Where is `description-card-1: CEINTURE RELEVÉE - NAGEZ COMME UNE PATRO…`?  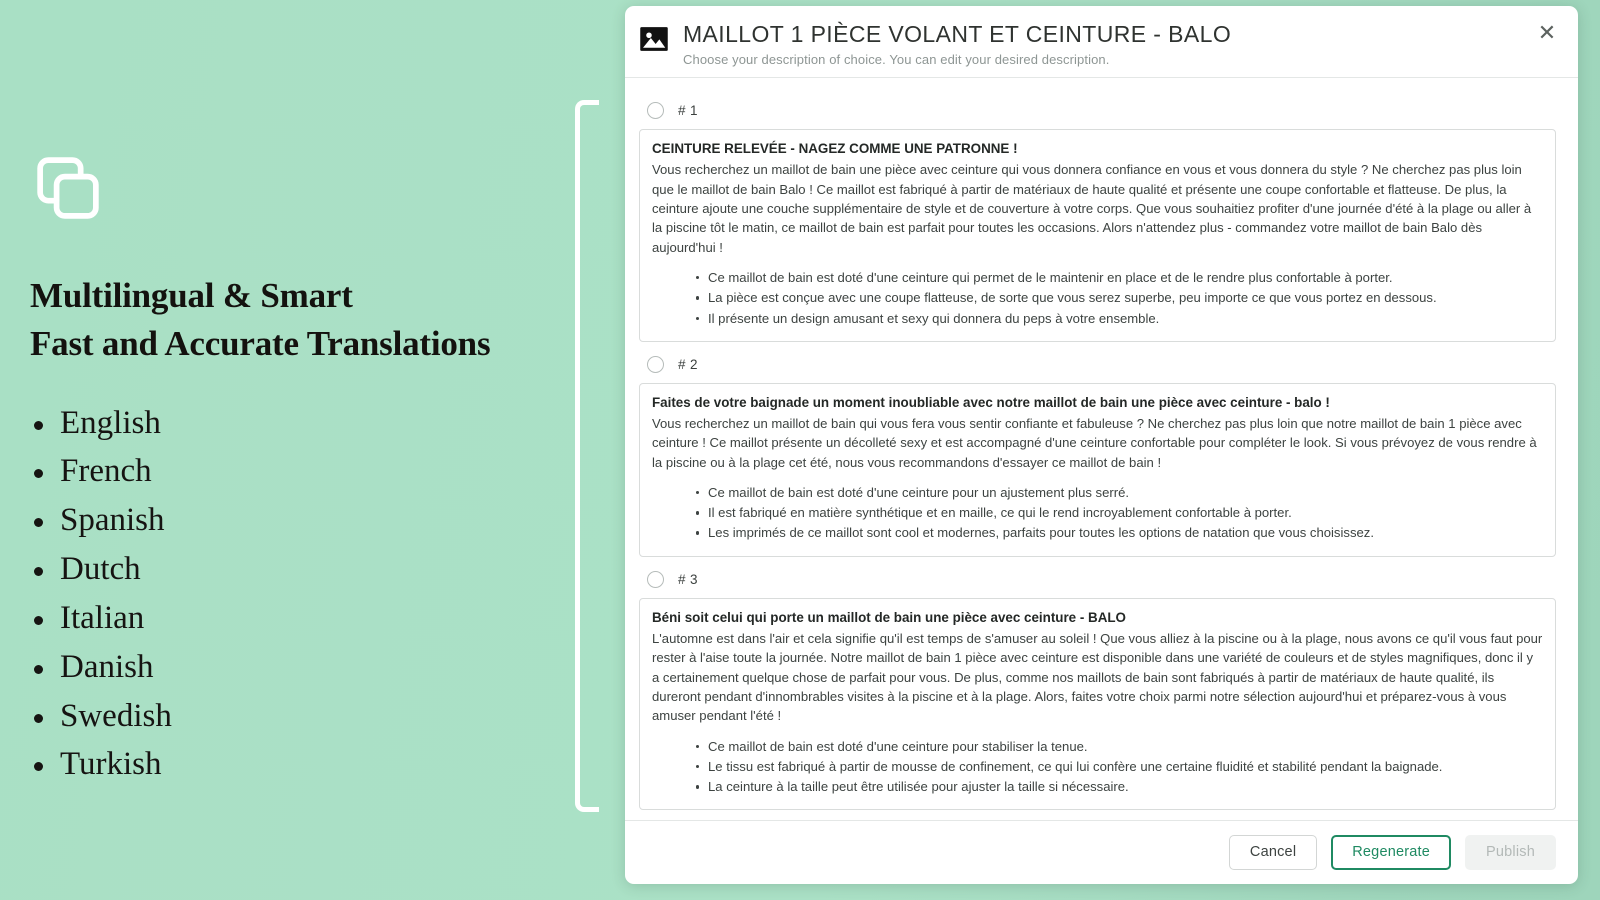
description-card-1: CEINTURE RELEVÉE - NAGEZ COMME UNE PATRO… is located at coordinates (1097, 235).